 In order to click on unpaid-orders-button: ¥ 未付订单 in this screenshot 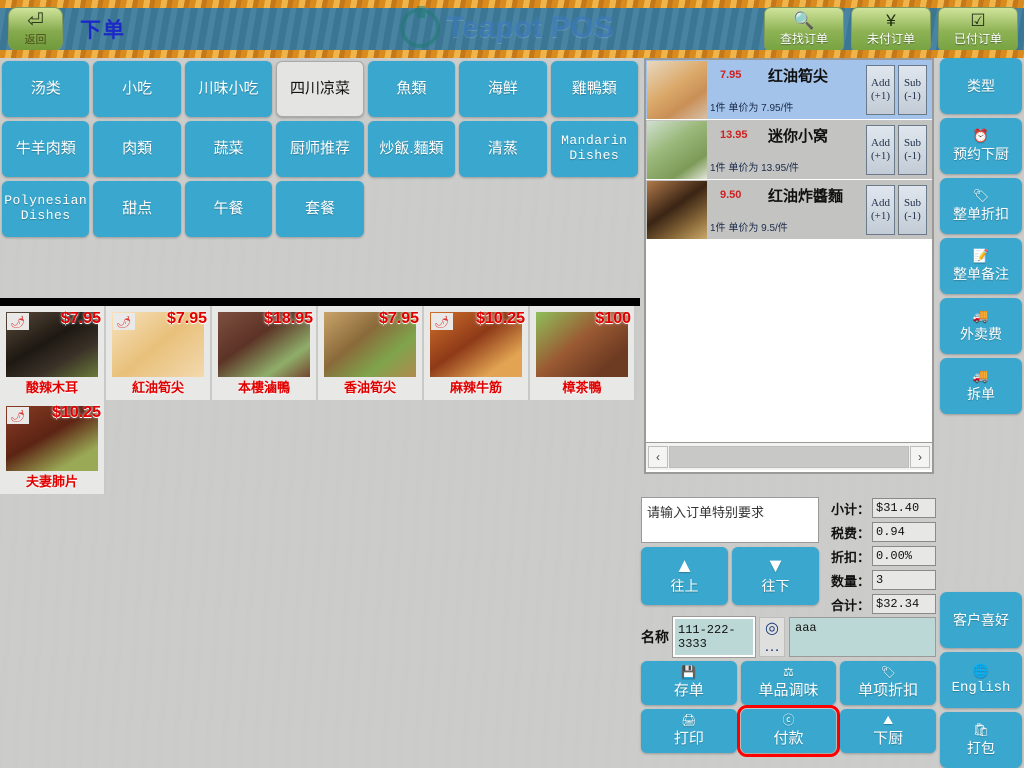, I will do `click(891, 29)`.